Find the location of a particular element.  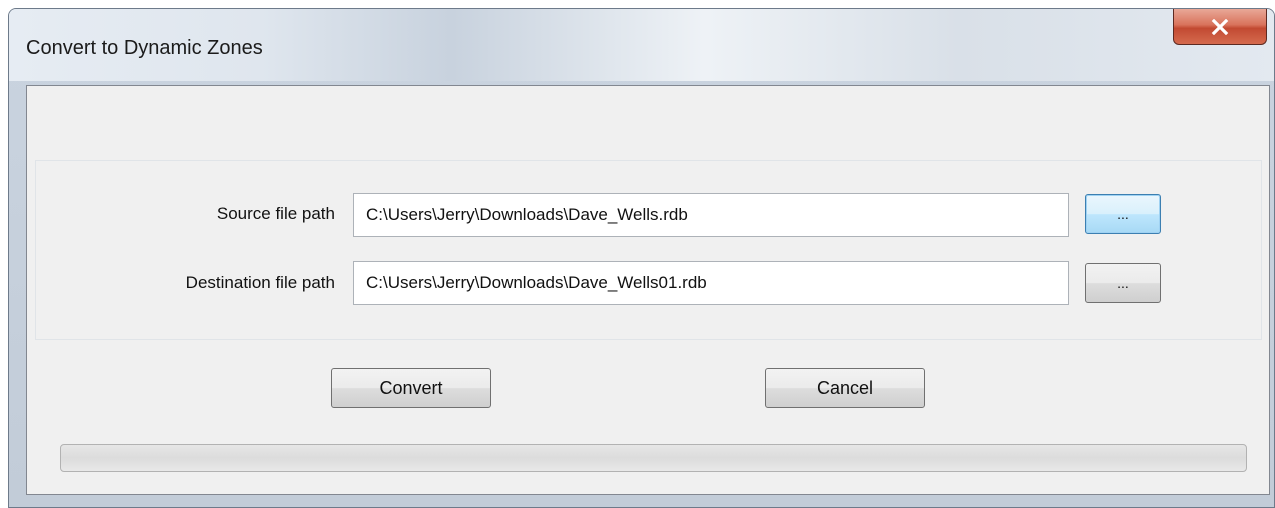

progress-bar is located at coordinates (653, 458).